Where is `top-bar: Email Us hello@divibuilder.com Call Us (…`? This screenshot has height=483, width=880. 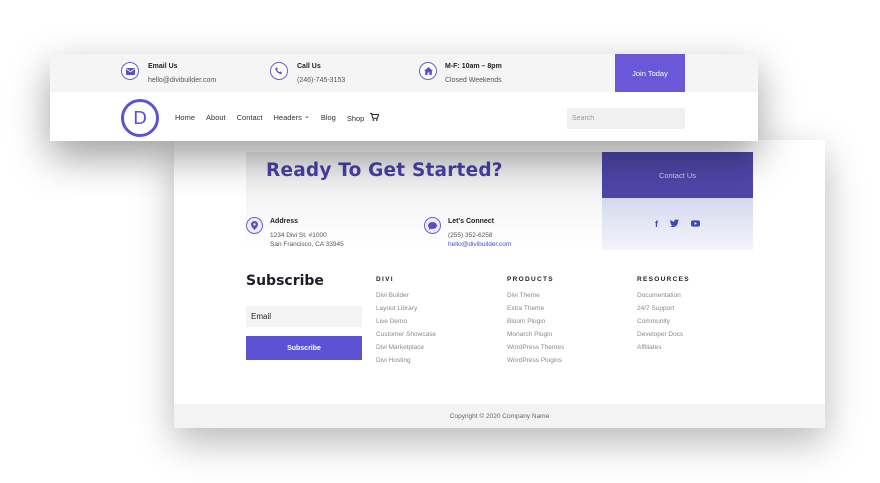
top-bar: Email Us hello@divibuilder.com Call Us (… is located at coordinates (404, 73).